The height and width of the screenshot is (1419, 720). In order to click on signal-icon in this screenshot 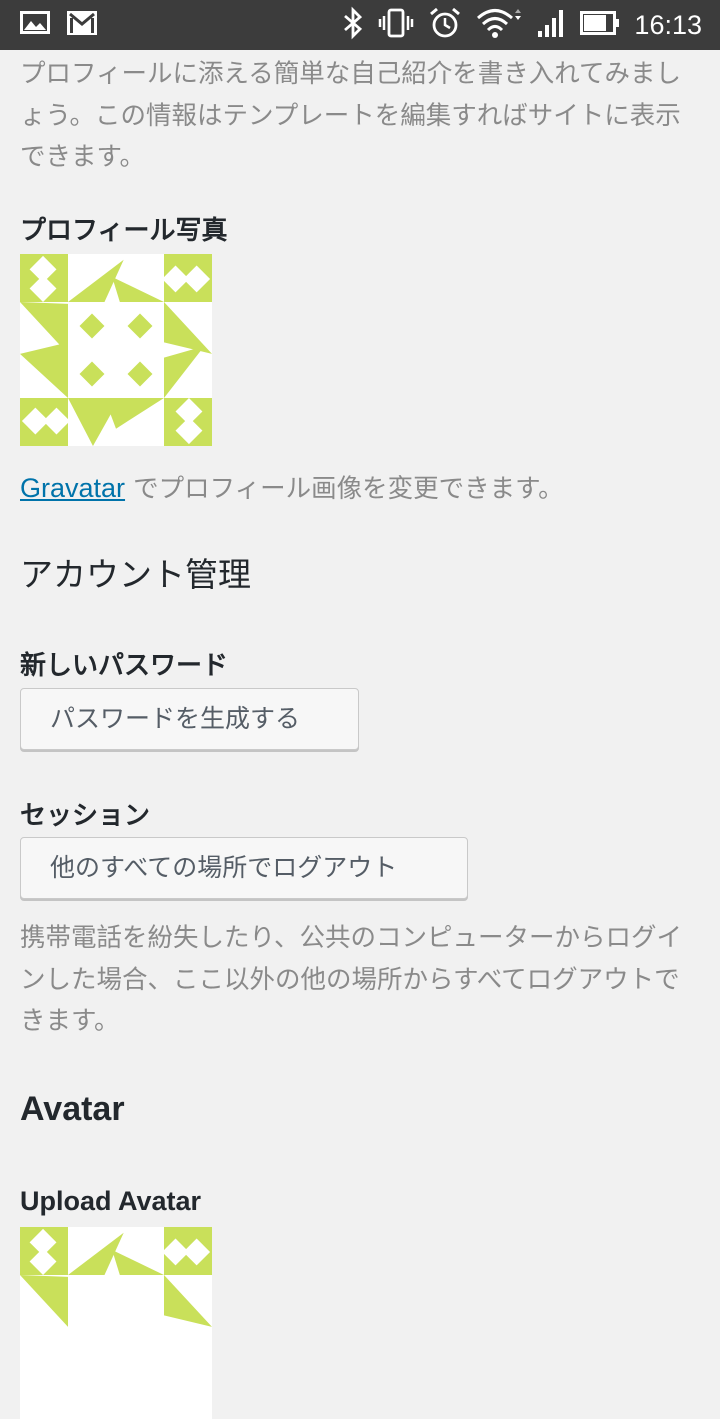, I will do `click(551, 25)`.